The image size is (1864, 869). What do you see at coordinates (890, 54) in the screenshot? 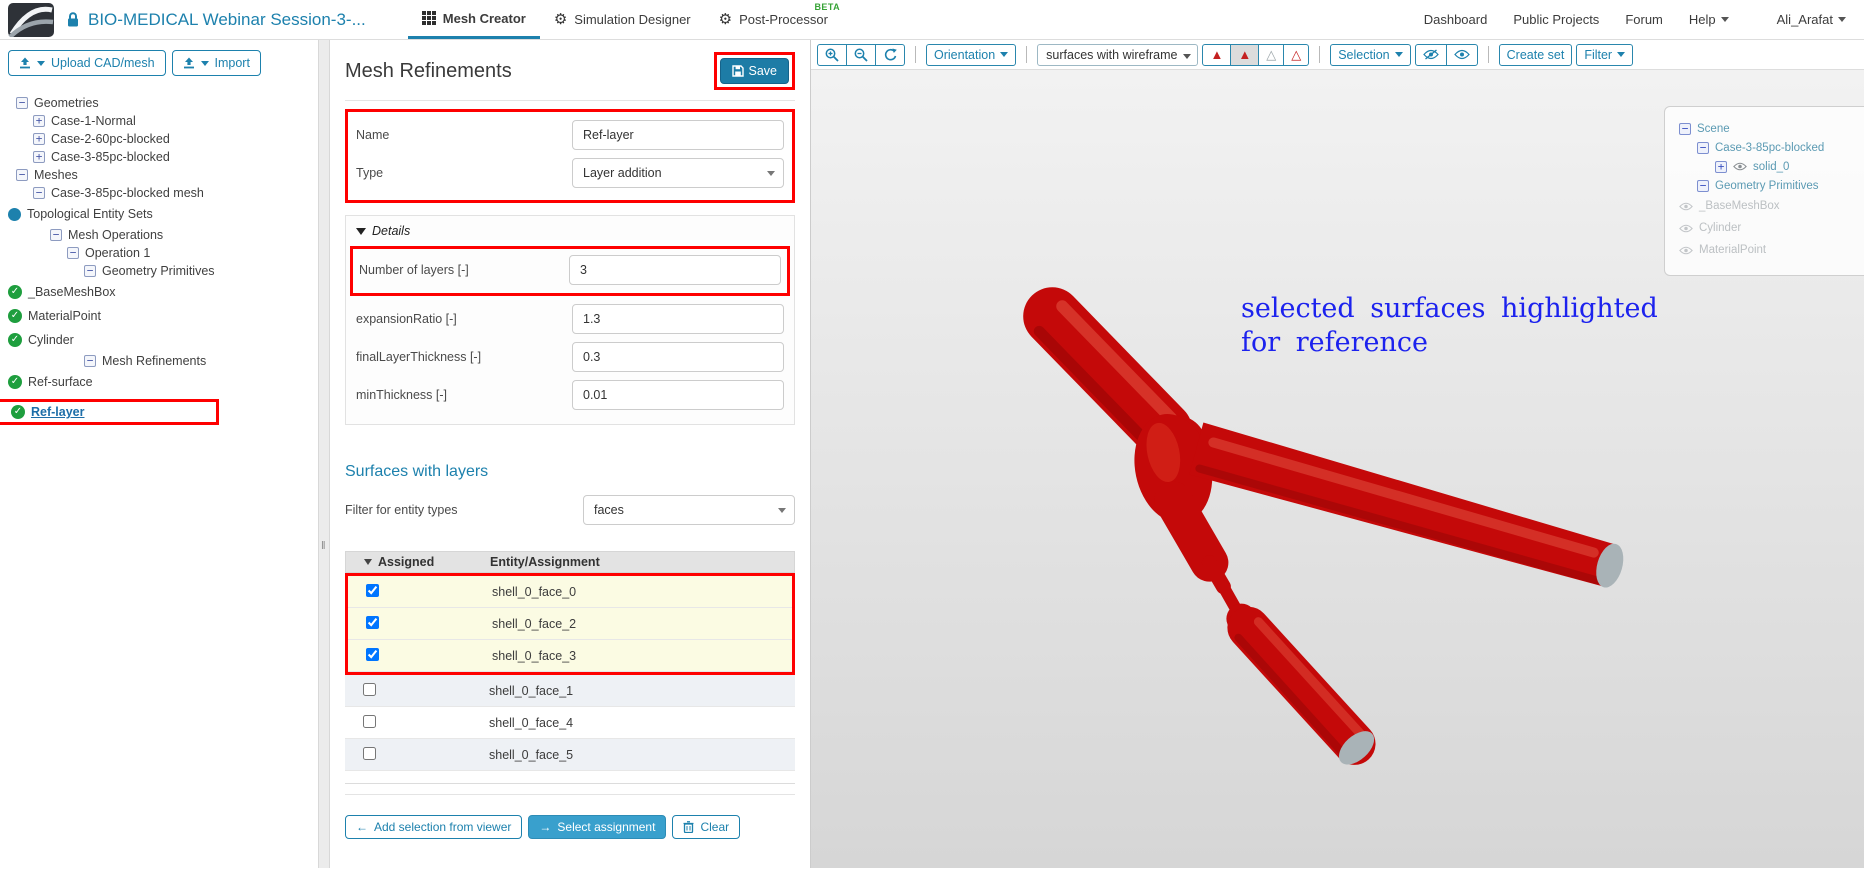
I see `reset-view-button` at bounding box center [890, 54].